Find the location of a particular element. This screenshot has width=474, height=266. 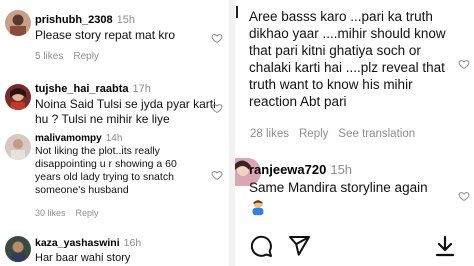

action-toolbar is located at coordinates (354, 247).